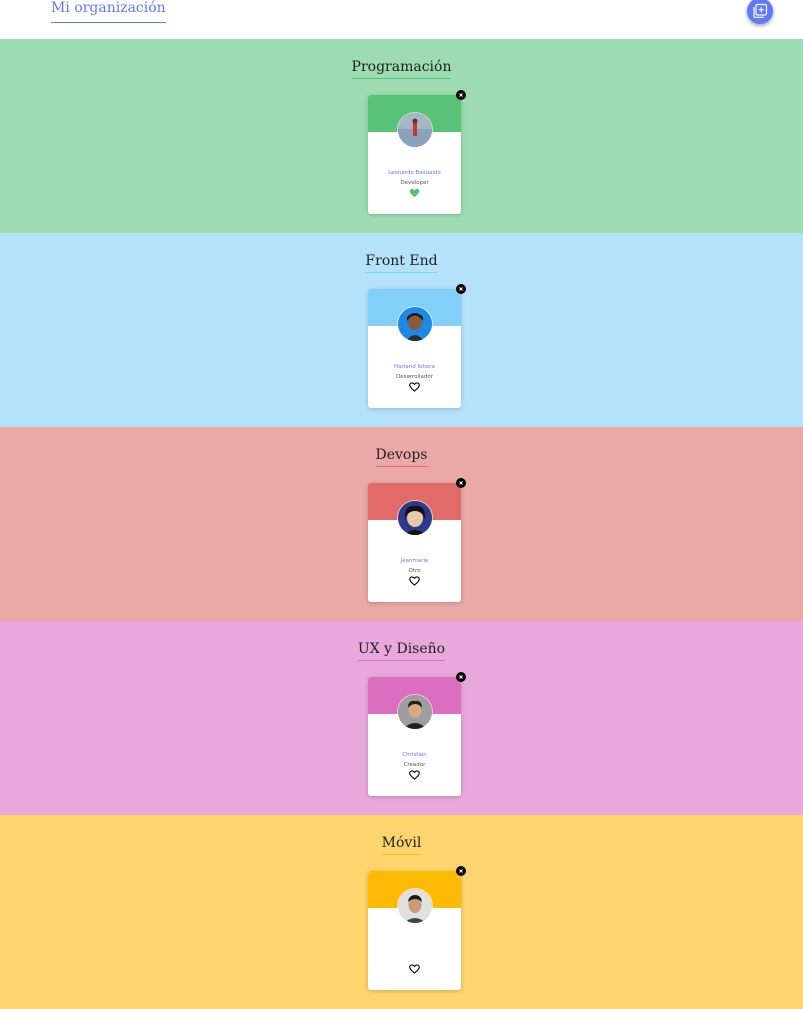  Describe the element at coordinates (401, 69) in the screenshot. I see `team-title: Programación` at that location.